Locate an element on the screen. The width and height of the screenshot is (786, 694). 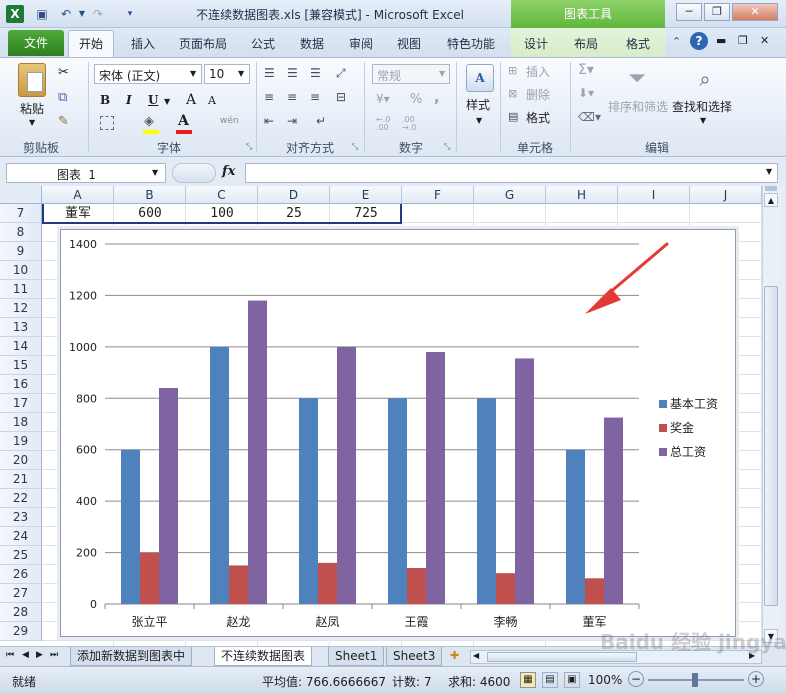
close-icon: ✕ is located at coordinates (755, 12).